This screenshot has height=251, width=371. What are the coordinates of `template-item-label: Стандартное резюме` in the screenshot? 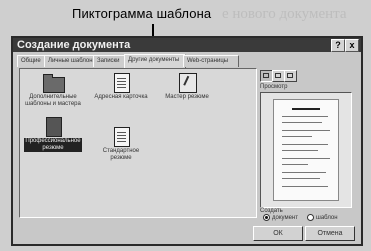 It's located at (121, 154).